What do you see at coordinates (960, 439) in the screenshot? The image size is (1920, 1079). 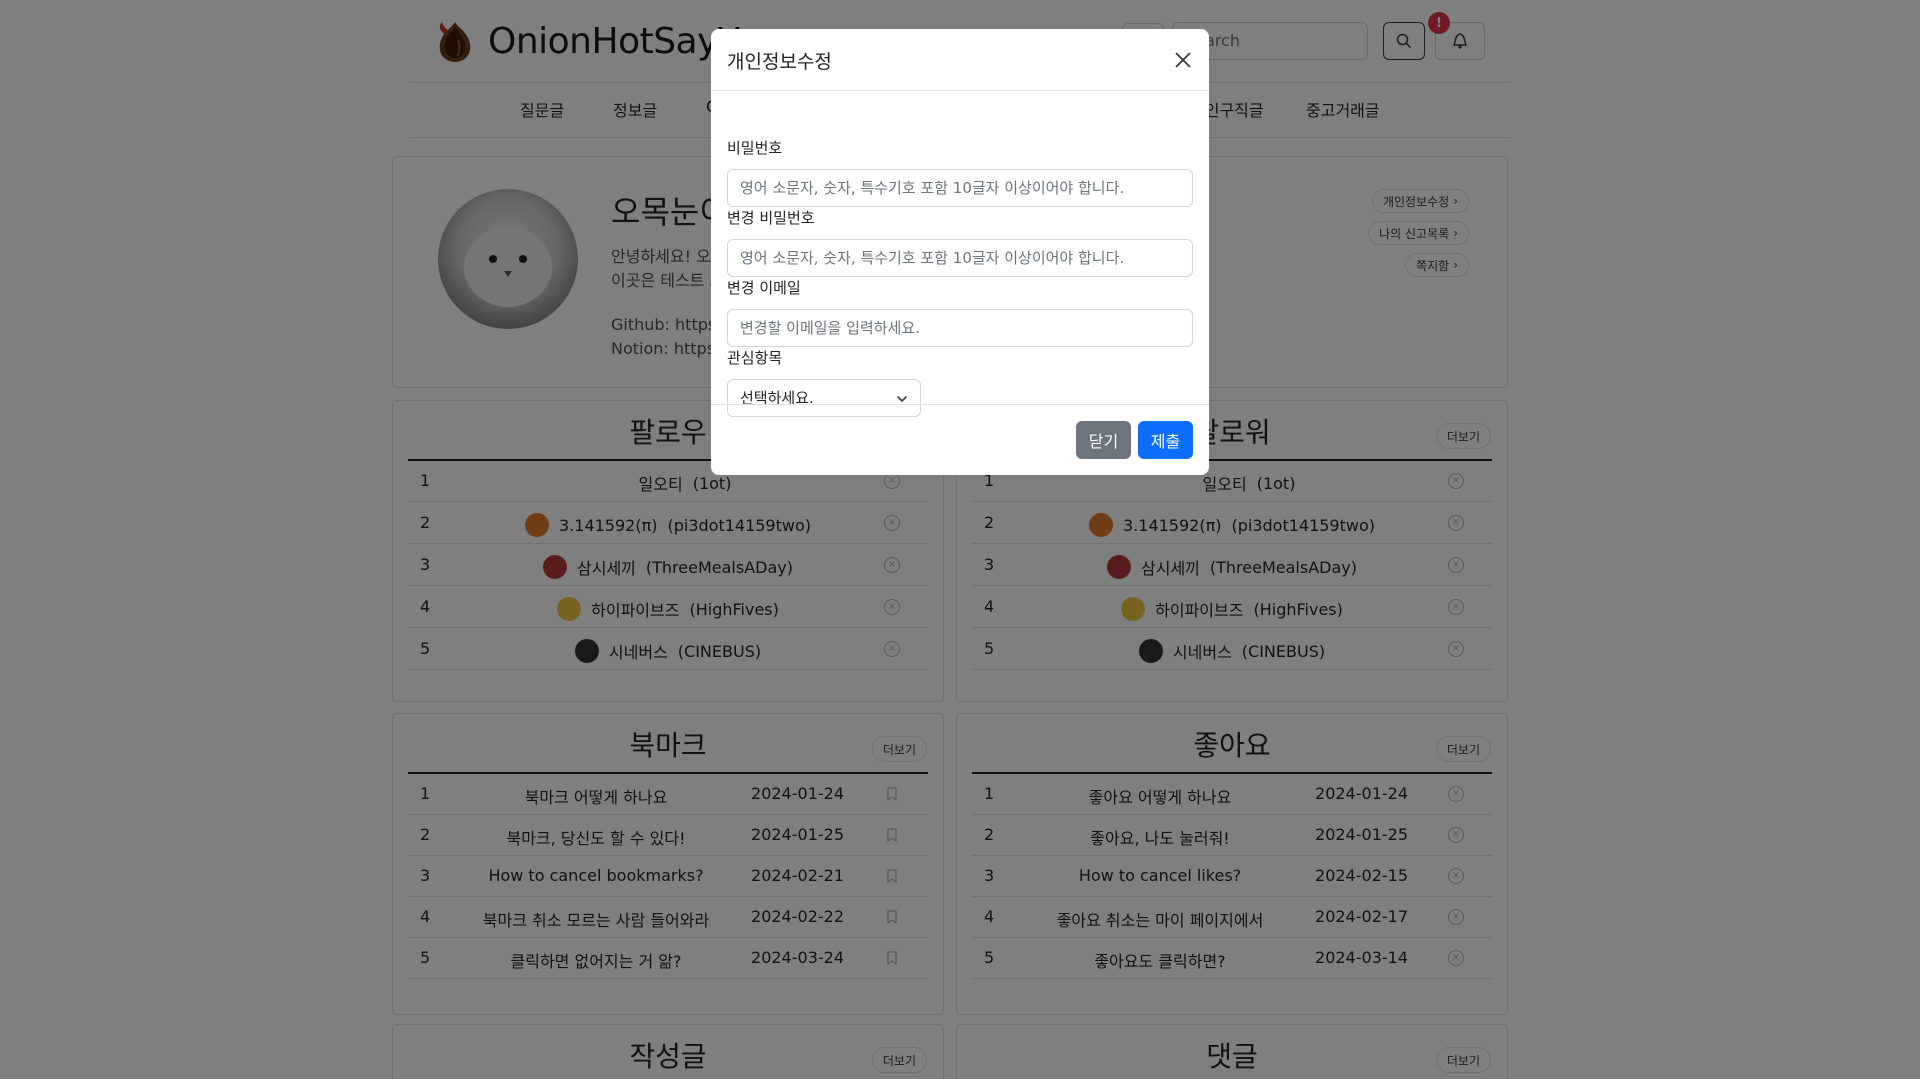 I see `modal-footer: 닫기 제출` at bounding box center [960, 439].